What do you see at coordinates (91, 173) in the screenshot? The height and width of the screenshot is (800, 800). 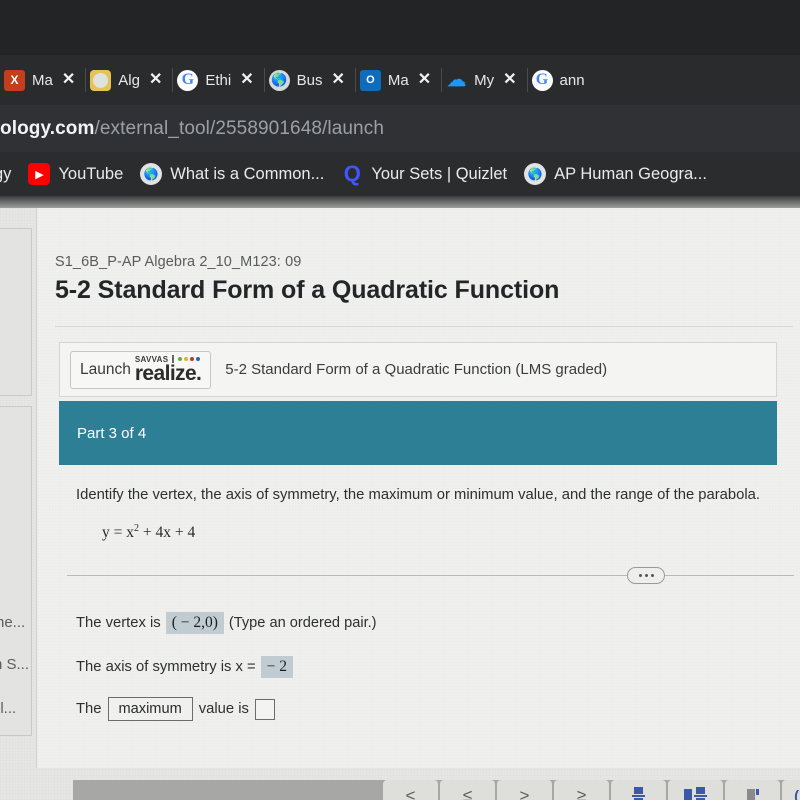 I see `bookmark-label: YouTube` at bounding box center [91, 173].